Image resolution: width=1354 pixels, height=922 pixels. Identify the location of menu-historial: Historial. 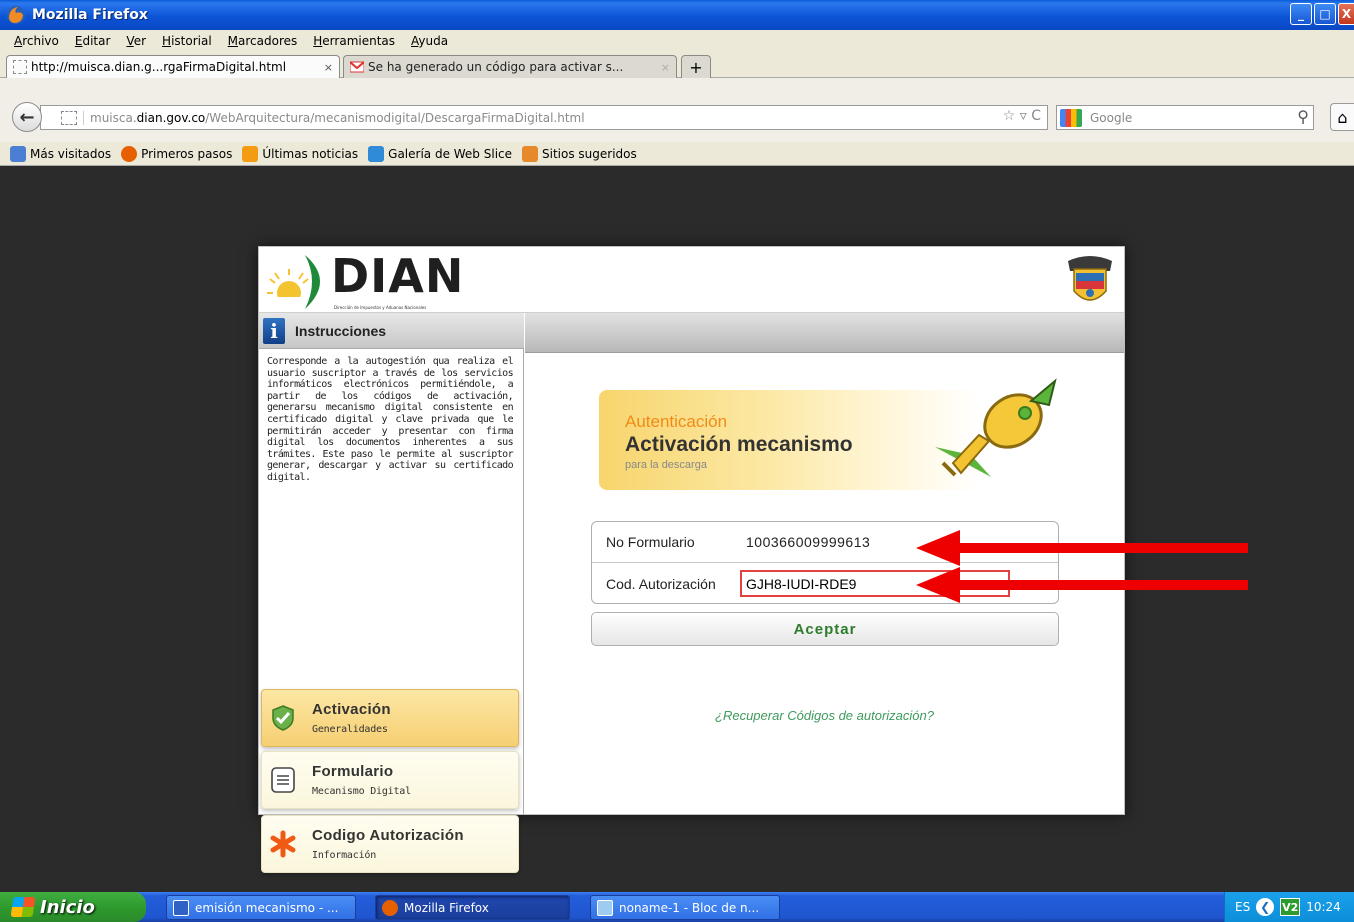
(187, 41).